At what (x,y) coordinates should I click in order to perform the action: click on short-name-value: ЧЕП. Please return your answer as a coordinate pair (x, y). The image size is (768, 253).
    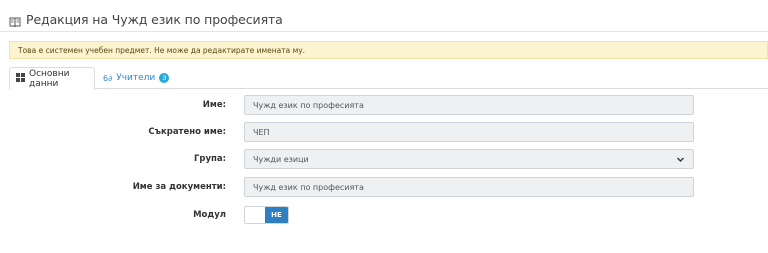
    Looking at the image, I should click on (261, 132).